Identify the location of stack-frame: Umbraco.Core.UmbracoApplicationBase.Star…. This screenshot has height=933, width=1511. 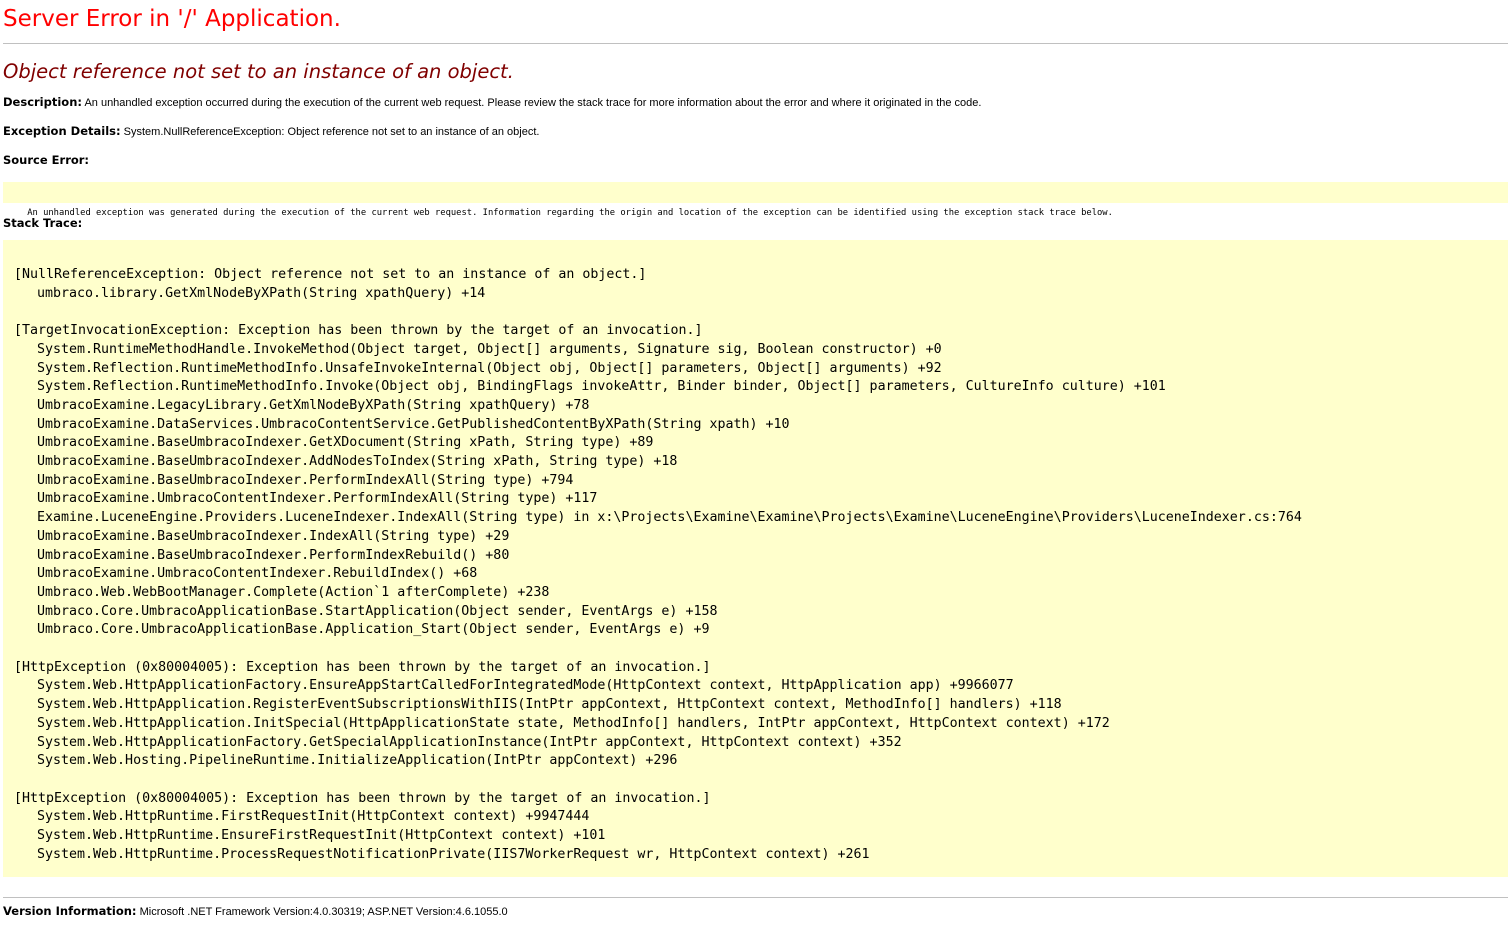
(377, 611).